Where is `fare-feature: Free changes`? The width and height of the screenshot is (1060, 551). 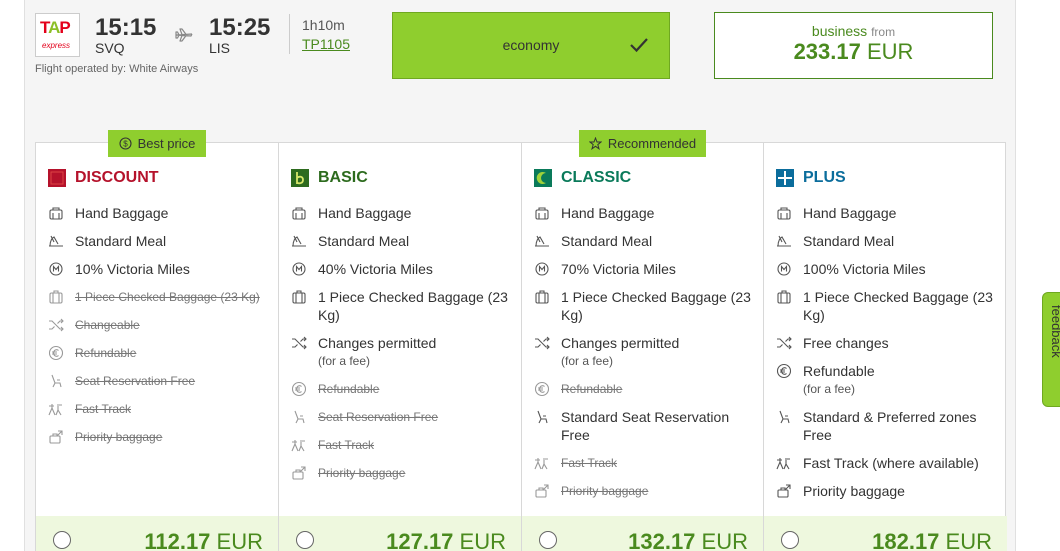 fare-feature: Free changes is located at coordinates (885, 343).